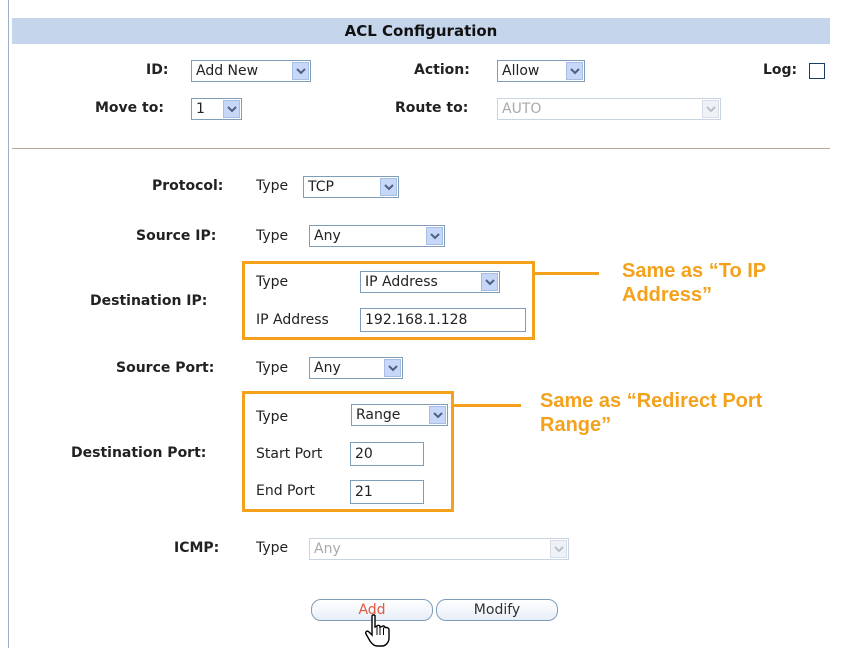 The height and width of the screenshot is (648, 841). What do you see at coordinates (609, 109) in the screenshot?
I see `route-to-select: AUTO` at bounding box center [609, 109].